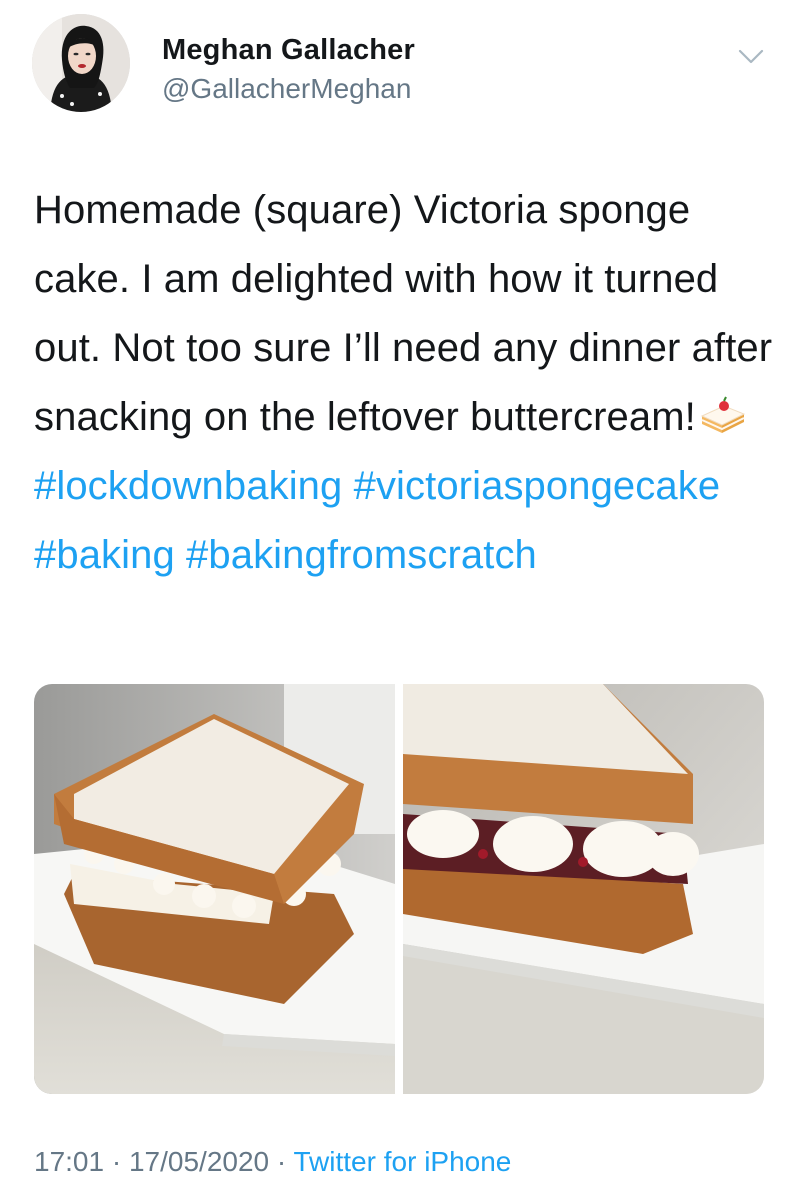 The image size is (798, 1200). I want to click on avatar-image, so click(81, 63).